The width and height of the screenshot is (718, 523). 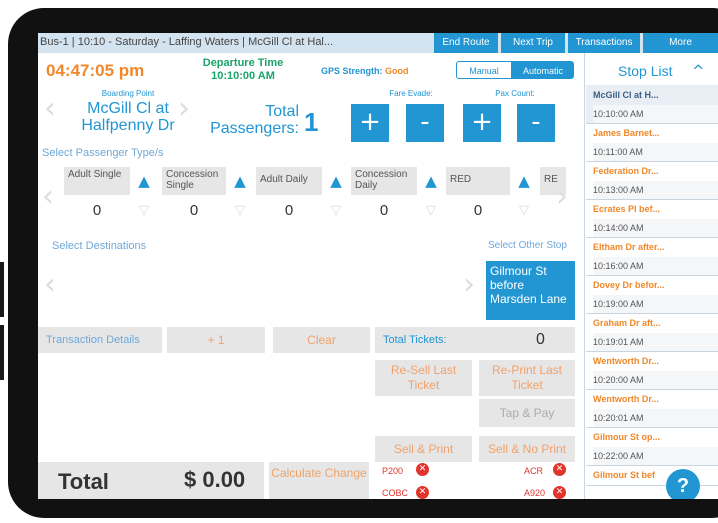 What do you see at coordinates (530, 290) in the screenshot?
I see `other-stop-button: Gilmour St before Marsden Lane` at bounding box center [530, 290].